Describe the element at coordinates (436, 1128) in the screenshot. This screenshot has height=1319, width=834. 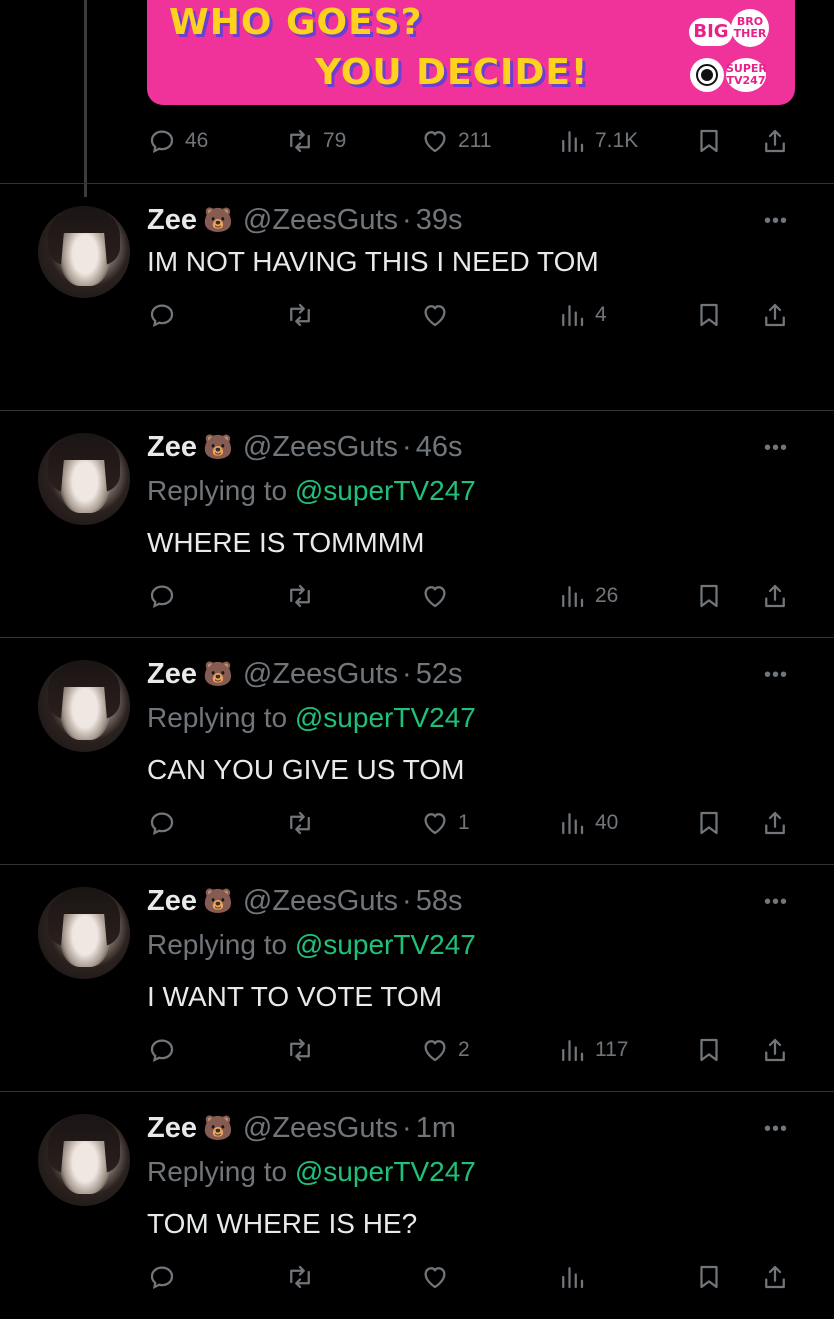
I see `timestamp: 1m` at that location.